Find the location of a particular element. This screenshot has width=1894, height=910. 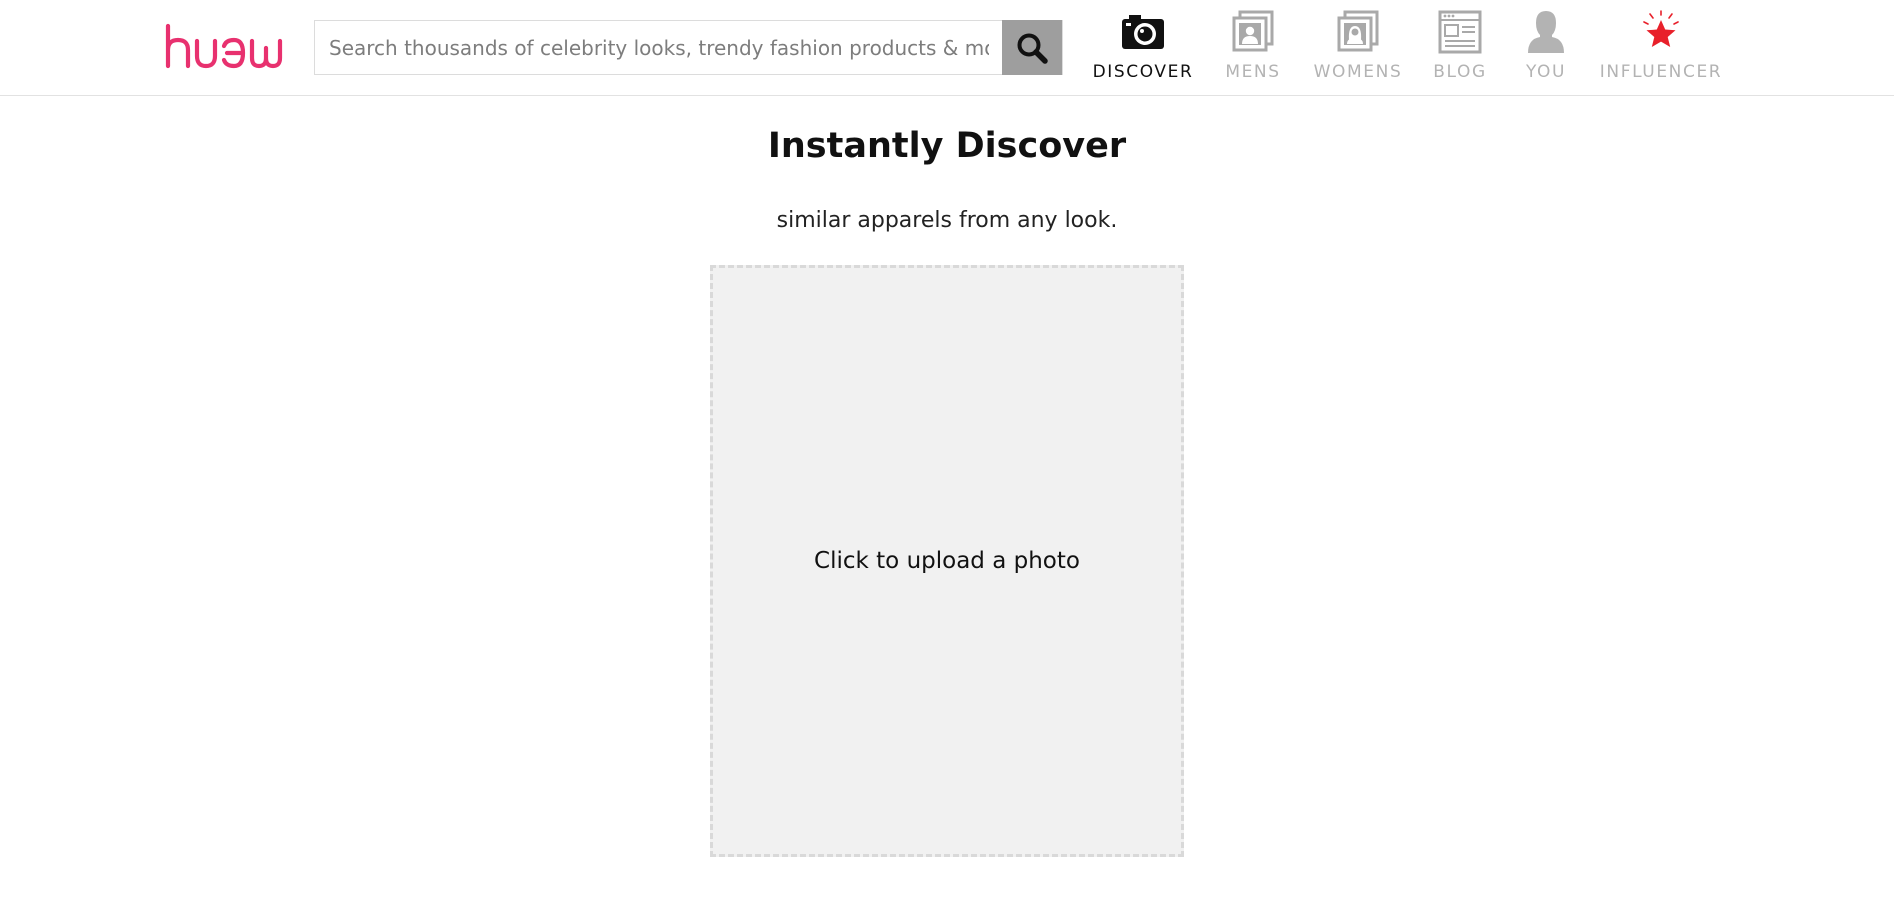

search-button is located at coordinates (1032, 47).